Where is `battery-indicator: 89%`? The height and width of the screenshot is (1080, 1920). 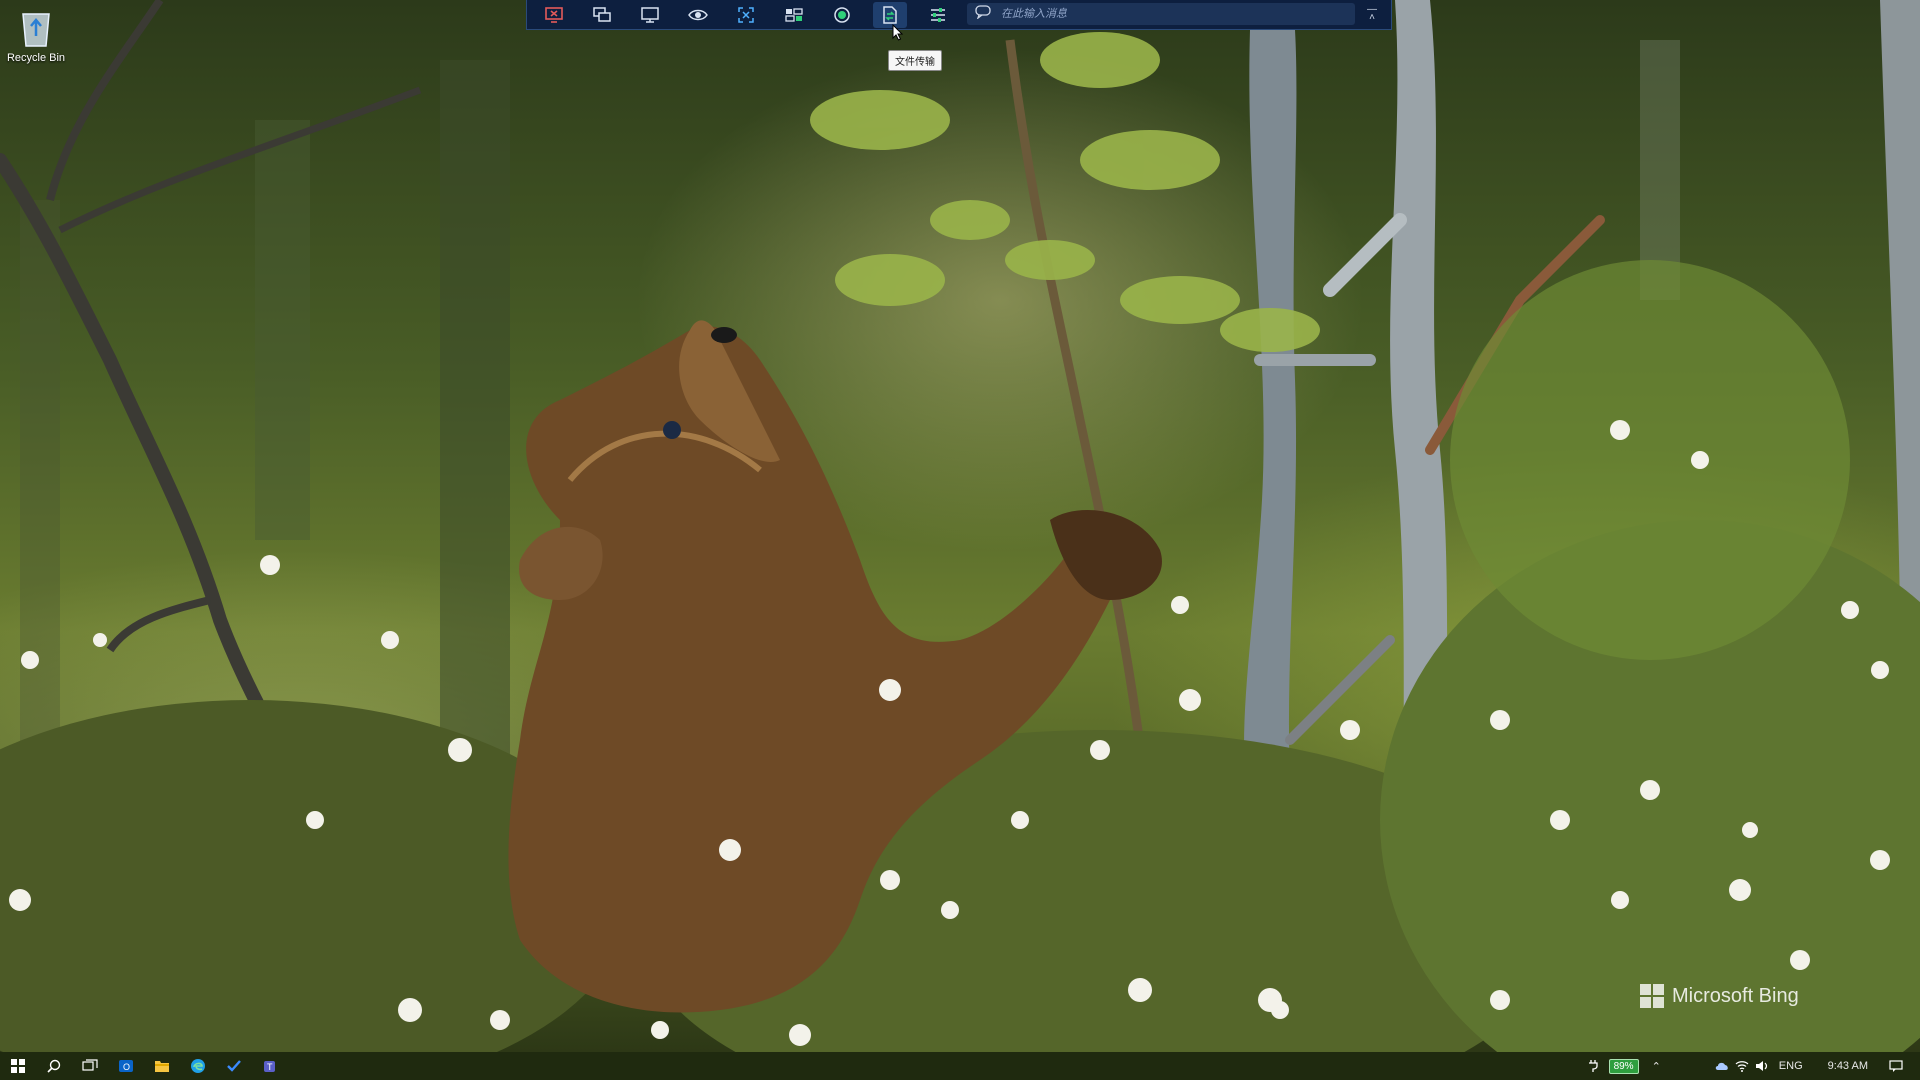
battery-indicator: 89% is located at coordinates (1623, 1066).